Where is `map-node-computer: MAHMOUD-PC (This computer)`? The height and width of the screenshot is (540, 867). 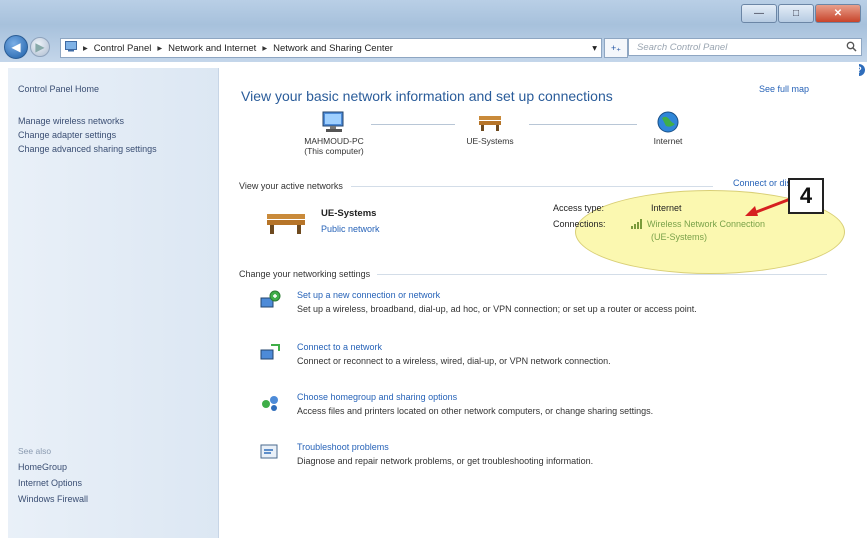 map-node-computer: MAHMOUD-PC (This computer) is located at coordinates (334, 133).